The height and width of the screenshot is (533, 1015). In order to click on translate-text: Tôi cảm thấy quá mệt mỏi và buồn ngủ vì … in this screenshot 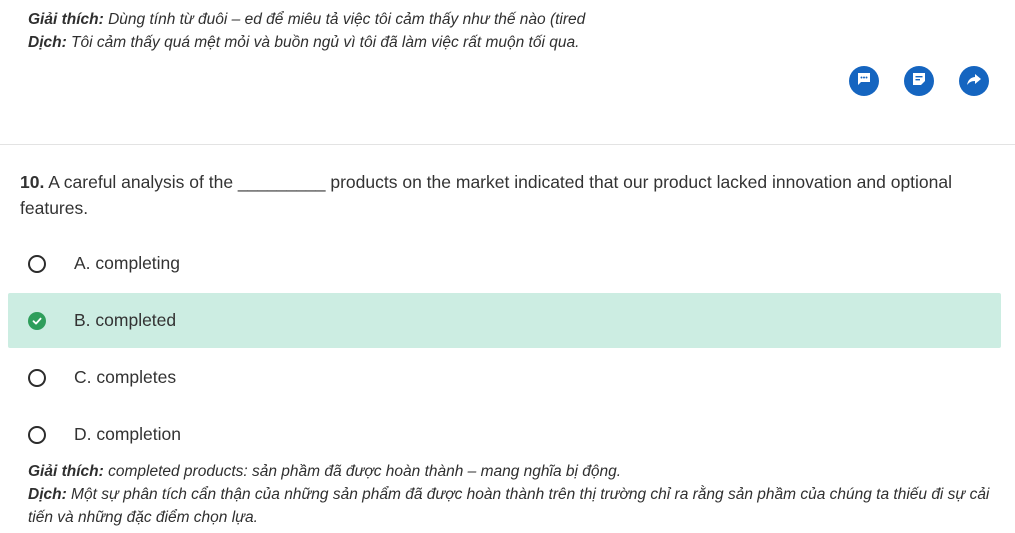, I will do `click(323, 42)`.